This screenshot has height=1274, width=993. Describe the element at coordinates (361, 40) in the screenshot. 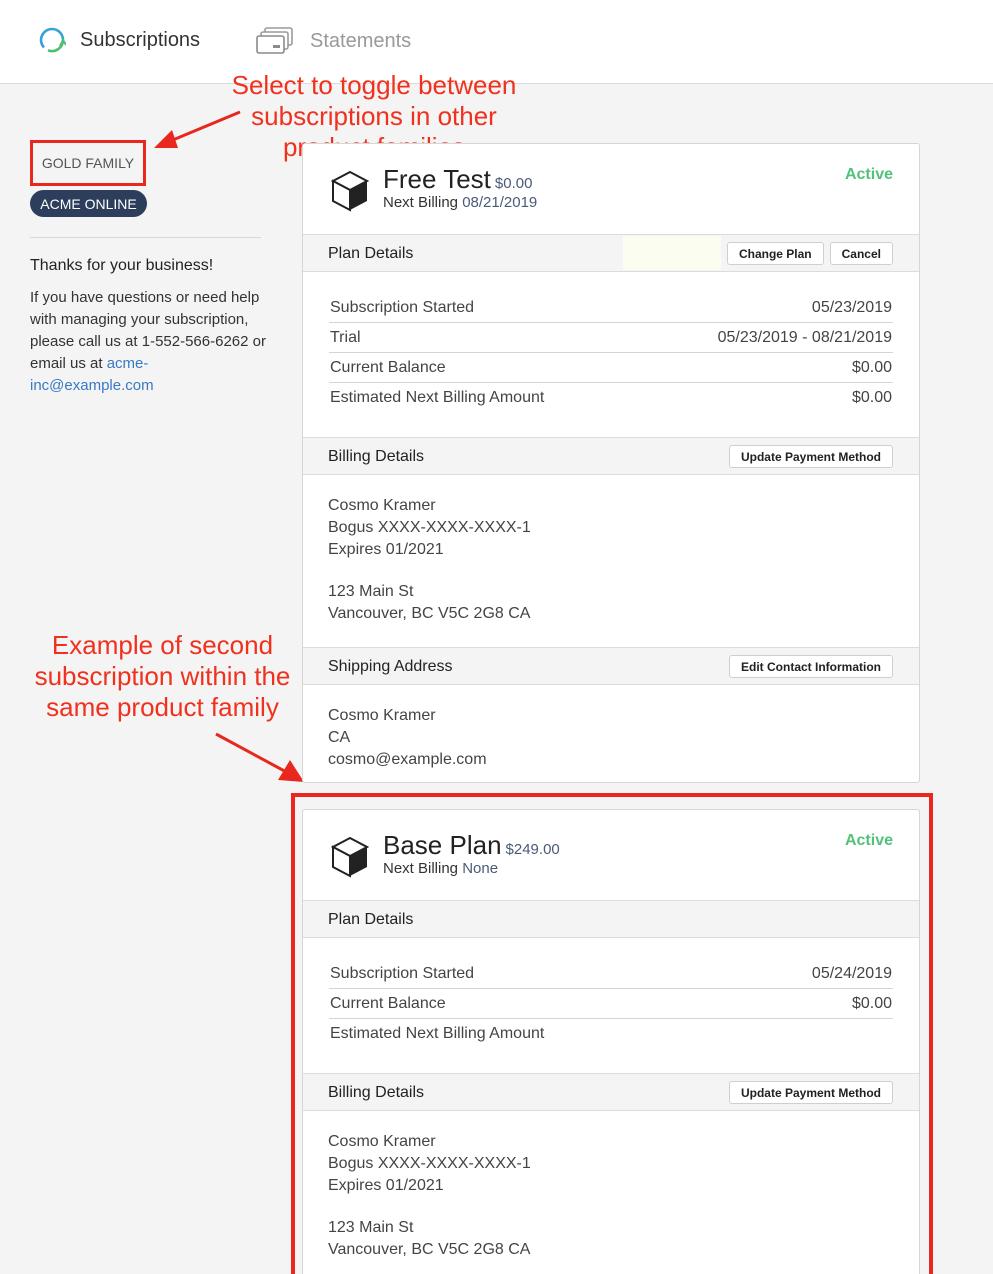

I see `tab-statements-label: Statements` at that location.